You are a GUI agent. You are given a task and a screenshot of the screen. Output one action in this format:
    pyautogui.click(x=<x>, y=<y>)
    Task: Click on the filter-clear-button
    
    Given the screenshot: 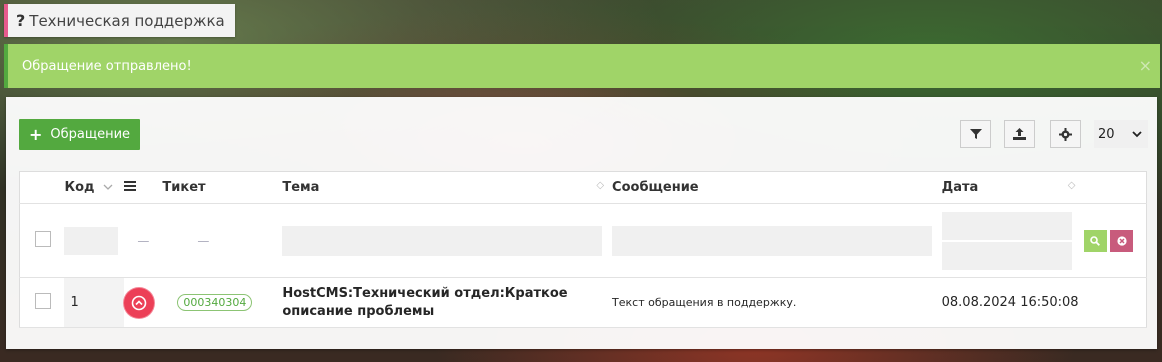 What is the action you would take?
    pyautogui.click(x=1122, y=240)
    